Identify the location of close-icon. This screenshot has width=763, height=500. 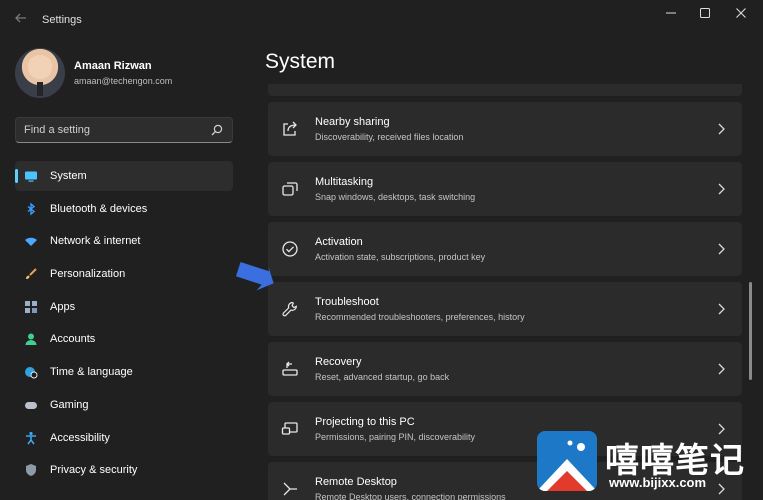
(741, 15).